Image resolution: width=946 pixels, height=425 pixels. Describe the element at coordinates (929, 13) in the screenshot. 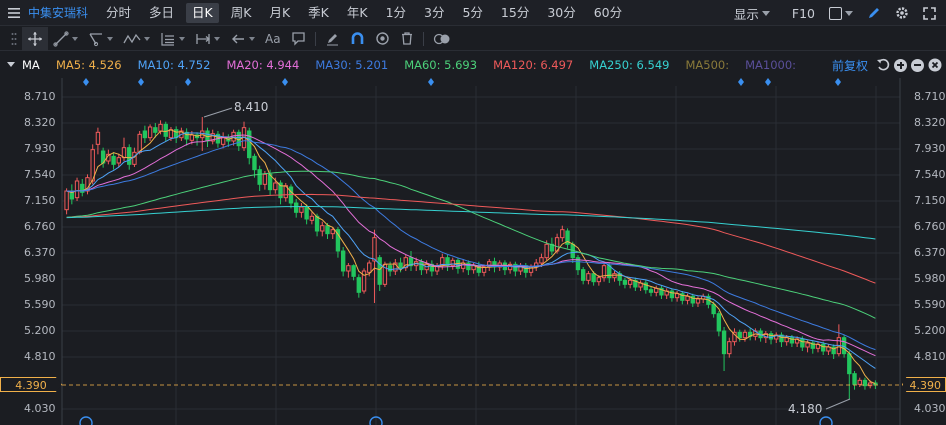

I see `fullscreen-button` at that location.